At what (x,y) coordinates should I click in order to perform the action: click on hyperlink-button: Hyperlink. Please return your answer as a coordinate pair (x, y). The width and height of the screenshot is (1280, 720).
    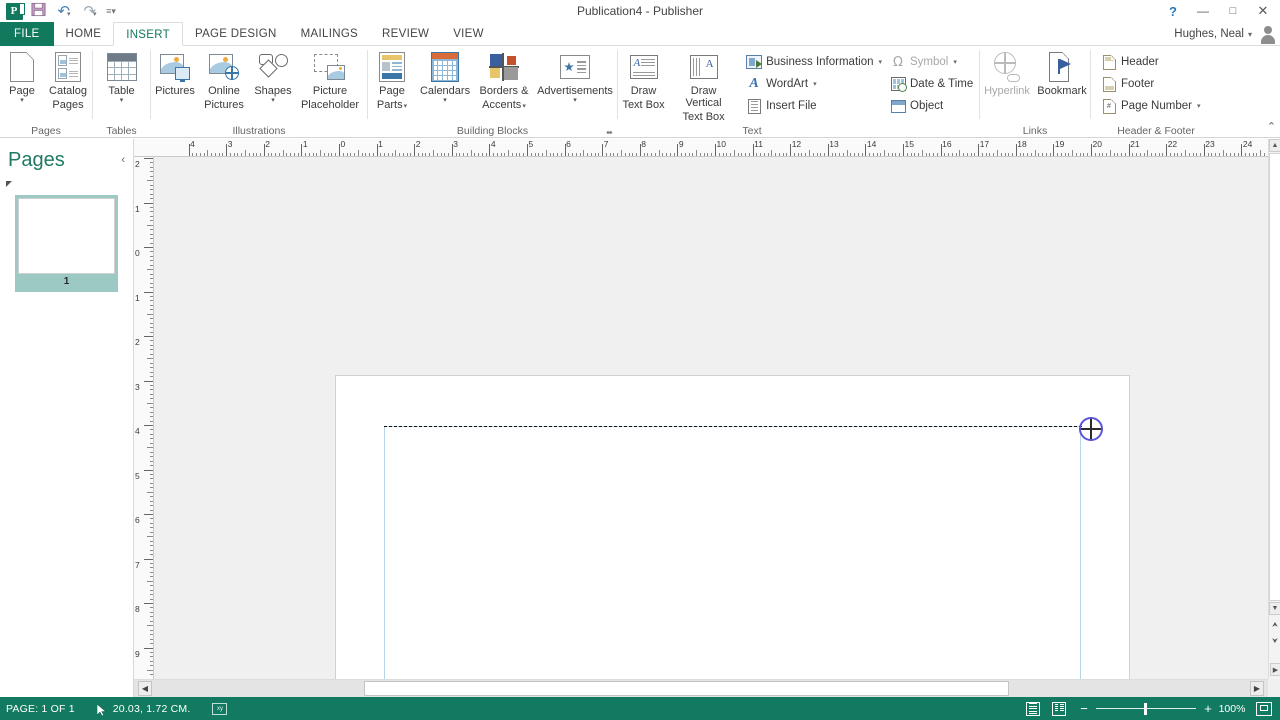
    Looking at the image, I should click on (1007, 73).